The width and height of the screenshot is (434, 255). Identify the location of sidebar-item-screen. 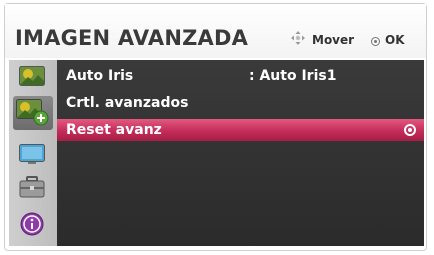
(32, 155).